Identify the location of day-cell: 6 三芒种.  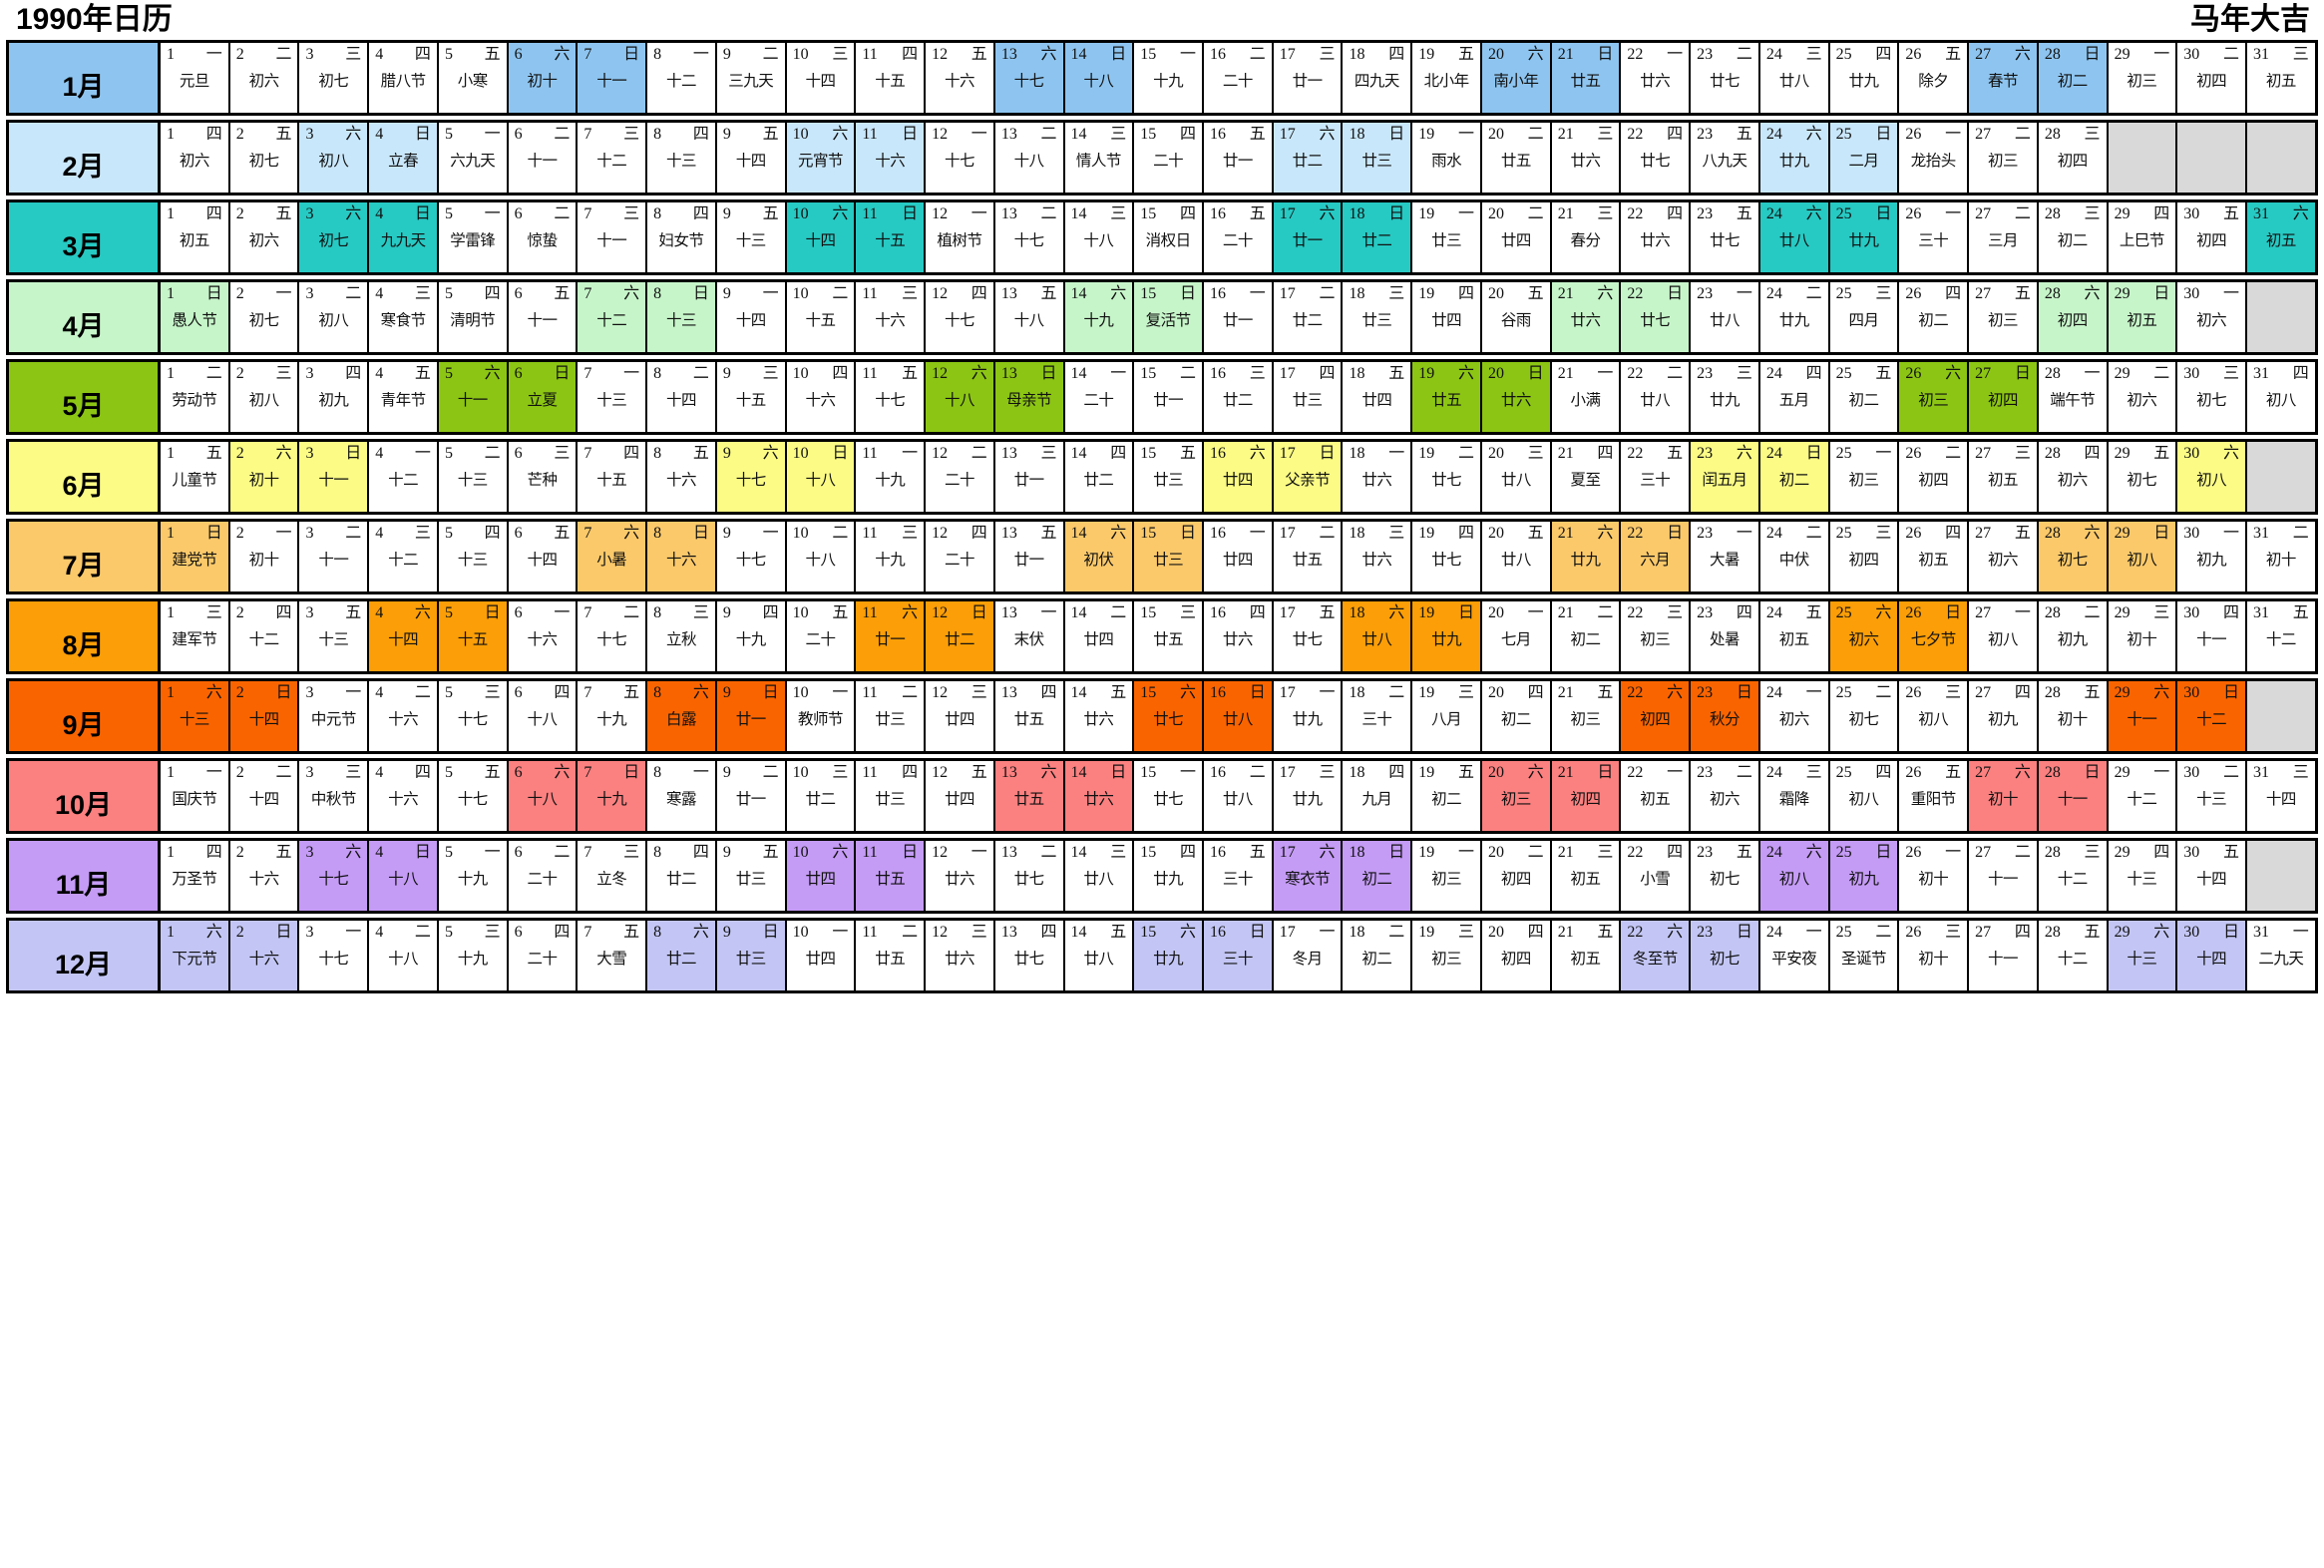
(543, 477).